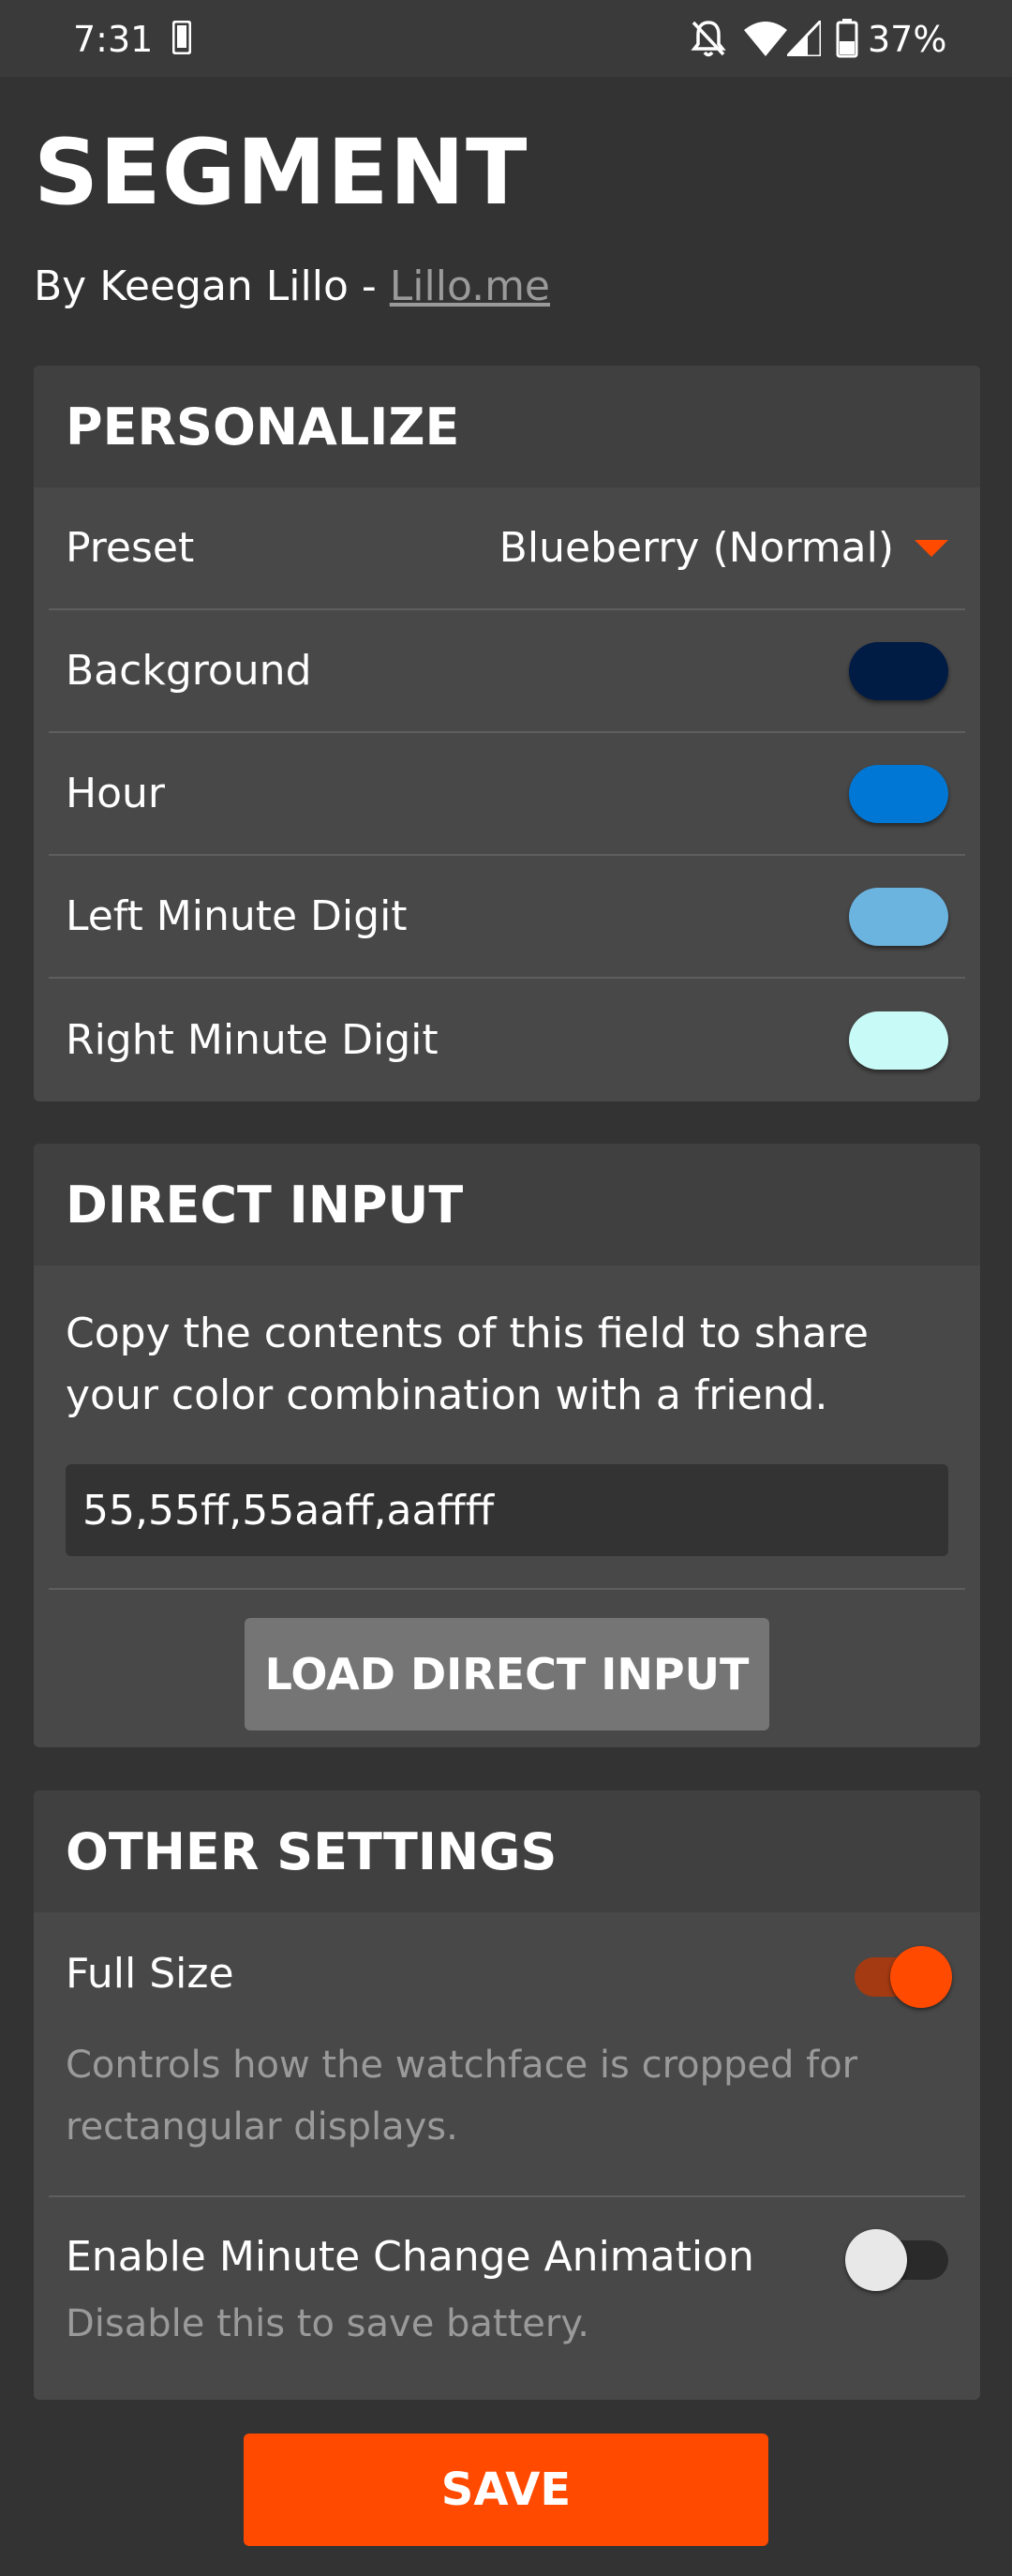 The image size is (1012, 2576). Describe the element at coordinates (708, 39) in the screenshot. I see `bell-off-icon` at that location.